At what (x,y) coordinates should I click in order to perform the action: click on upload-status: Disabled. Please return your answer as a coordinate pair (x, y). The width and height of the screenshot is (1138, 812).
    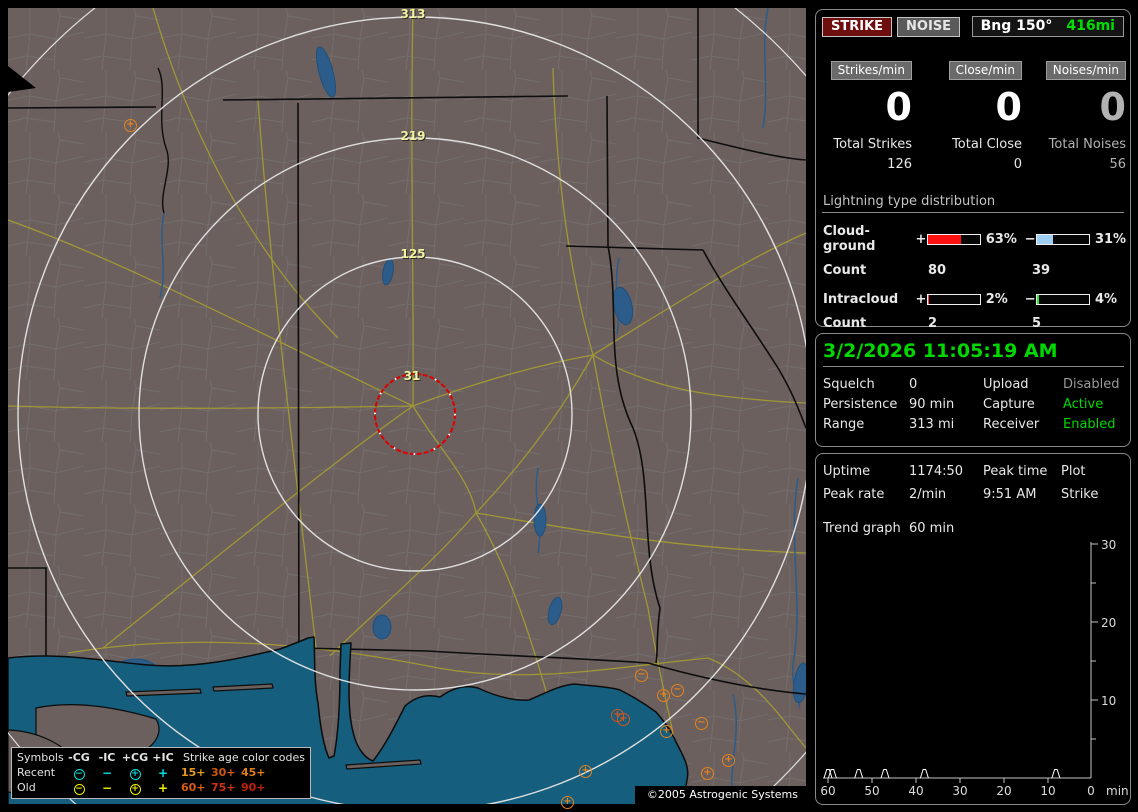
    Looking at the image, I should click on (1091, 384).